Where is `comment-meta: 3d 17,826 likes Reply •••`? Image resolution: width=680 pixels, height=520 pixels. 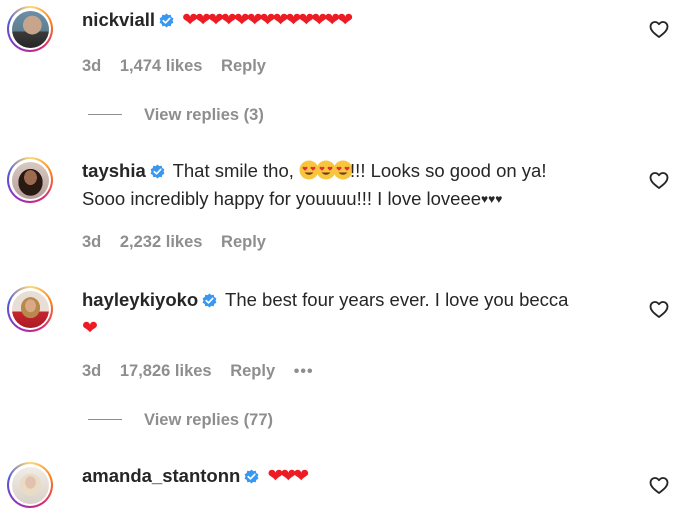 comment-meta: 3d 17,826 likes Reply ••• is located at coordinates (205, 371).